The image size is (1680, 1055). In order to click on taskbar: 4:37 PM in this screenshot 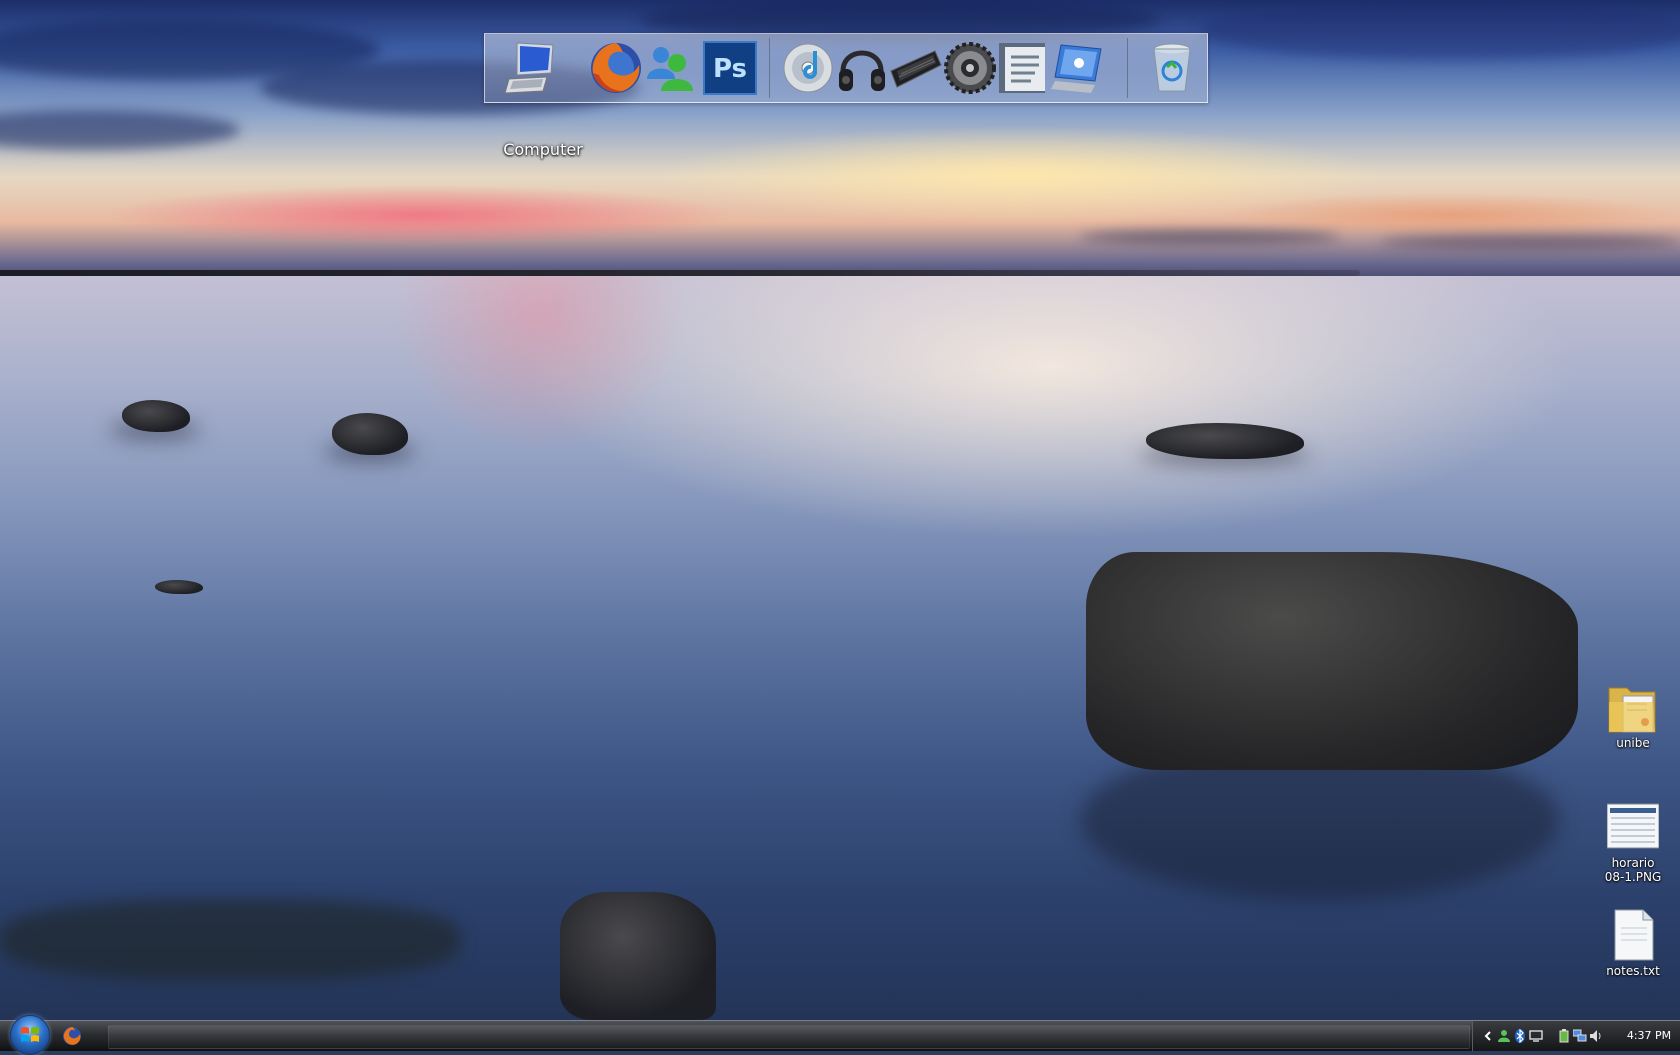, I will do `click(840, 1035)`.